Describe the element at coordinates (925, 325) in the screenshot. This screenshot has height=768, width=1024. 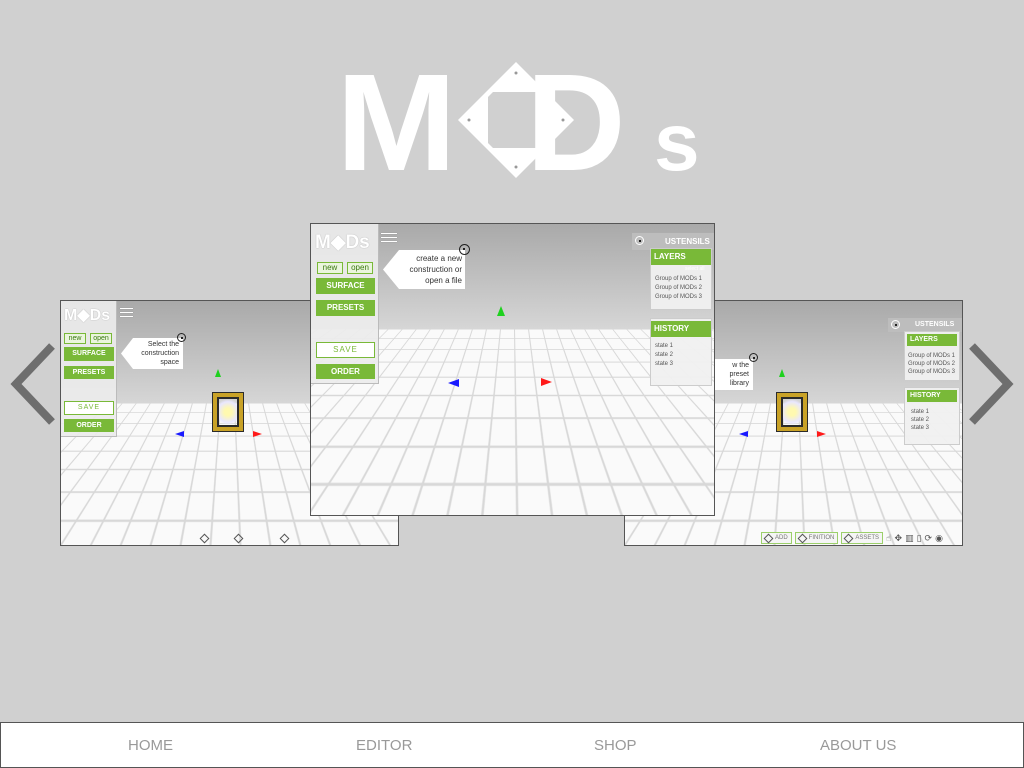
I see `ustensils-header: USTENSILS` at that location.